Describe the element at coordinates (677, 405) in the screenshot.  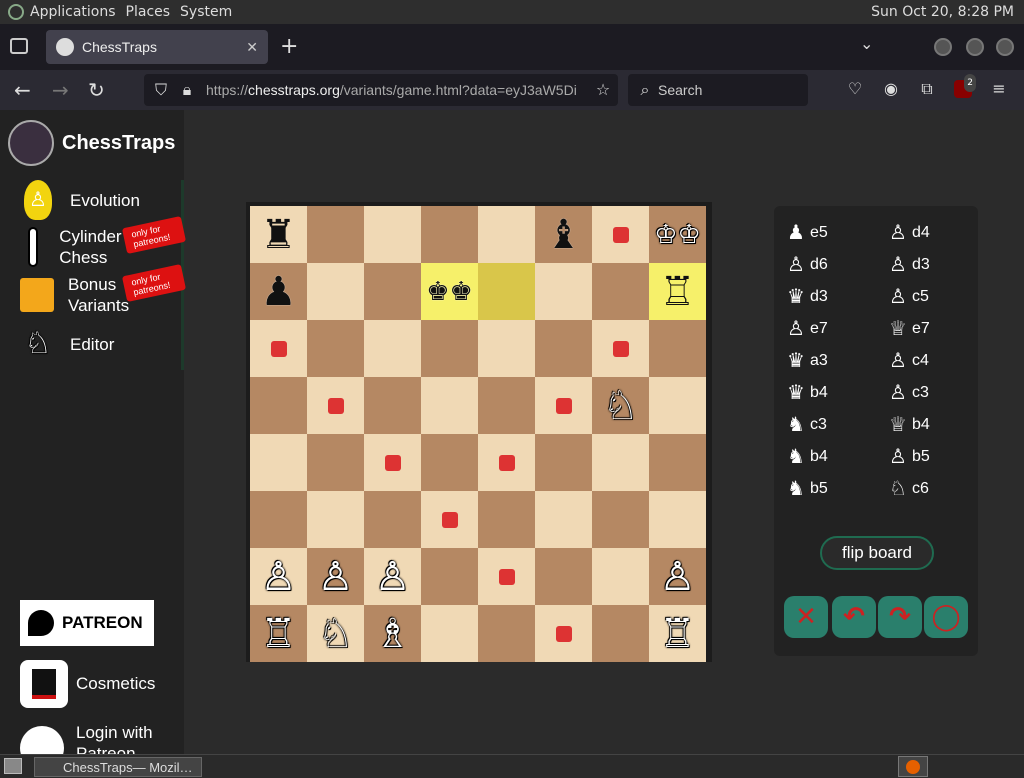
I see `square-h5` at that location.